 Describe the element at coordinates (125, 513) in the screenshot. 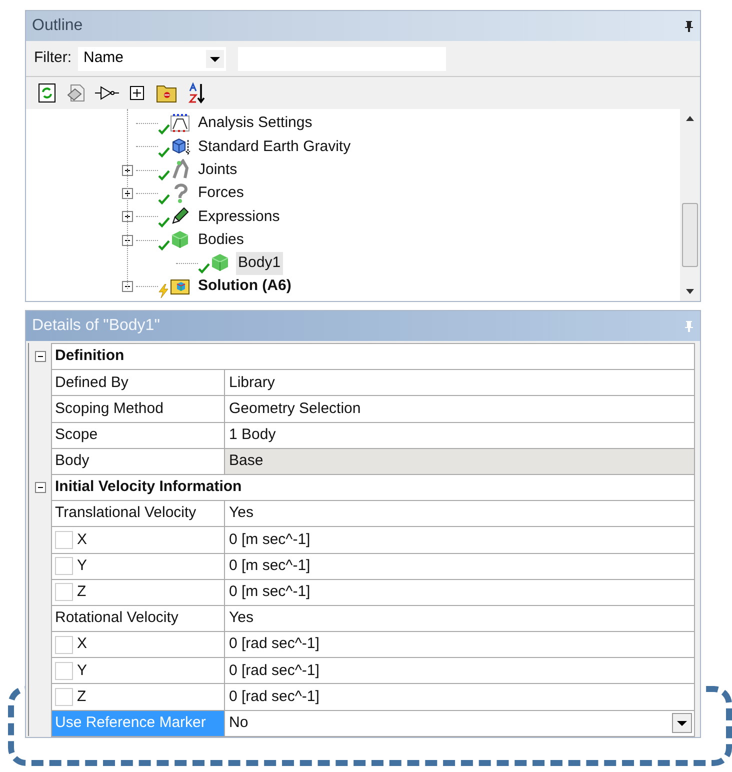

I see `property-label: Translational Velocity` at that location.